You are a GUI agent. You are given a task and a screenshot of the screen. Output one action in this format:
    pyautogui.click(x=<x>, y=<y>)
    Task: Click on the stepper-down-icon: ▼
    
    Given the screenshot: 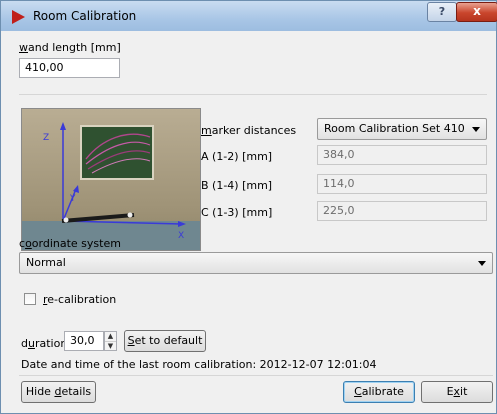 What is the action you would take?
    pyautogui.click(x=110, y=346)
    